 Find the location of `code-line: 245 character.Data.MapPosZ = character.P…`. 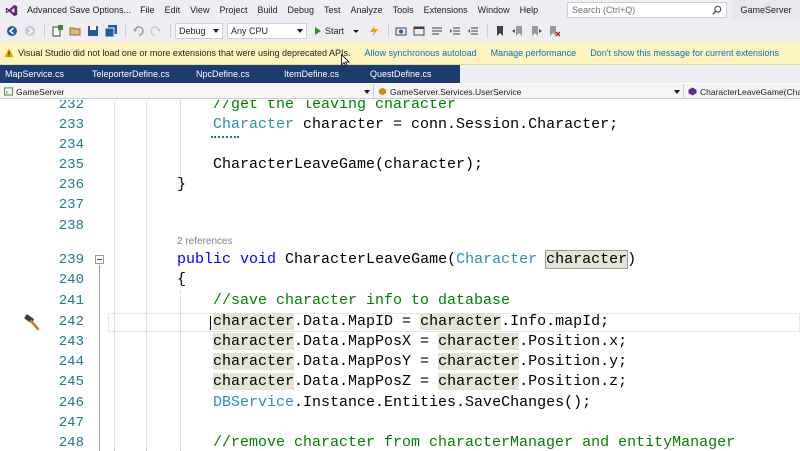

code-line: 245 character.Data.MapPosZ = character.P… is located at coordinates (400, 382).